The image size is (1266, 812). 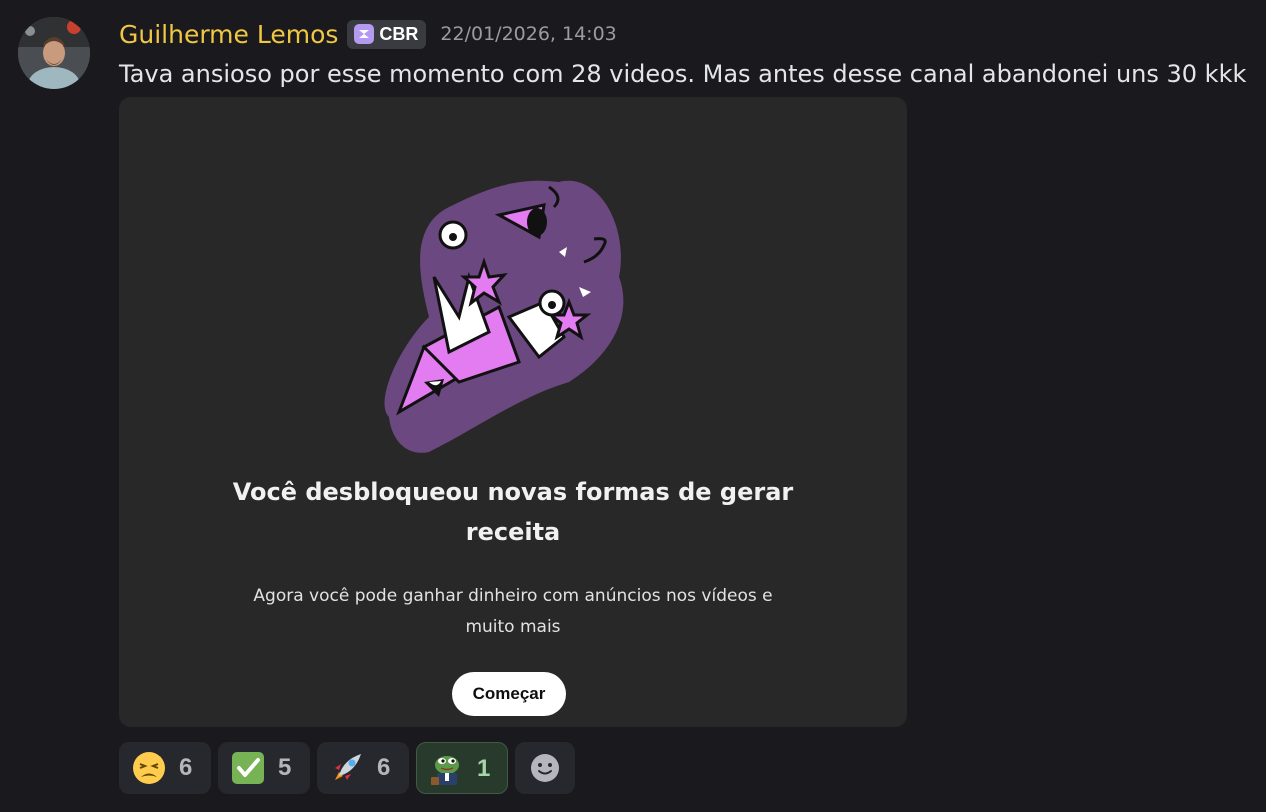 I want to click on reaction-check-mark: 5, so click(x=264, y=768).